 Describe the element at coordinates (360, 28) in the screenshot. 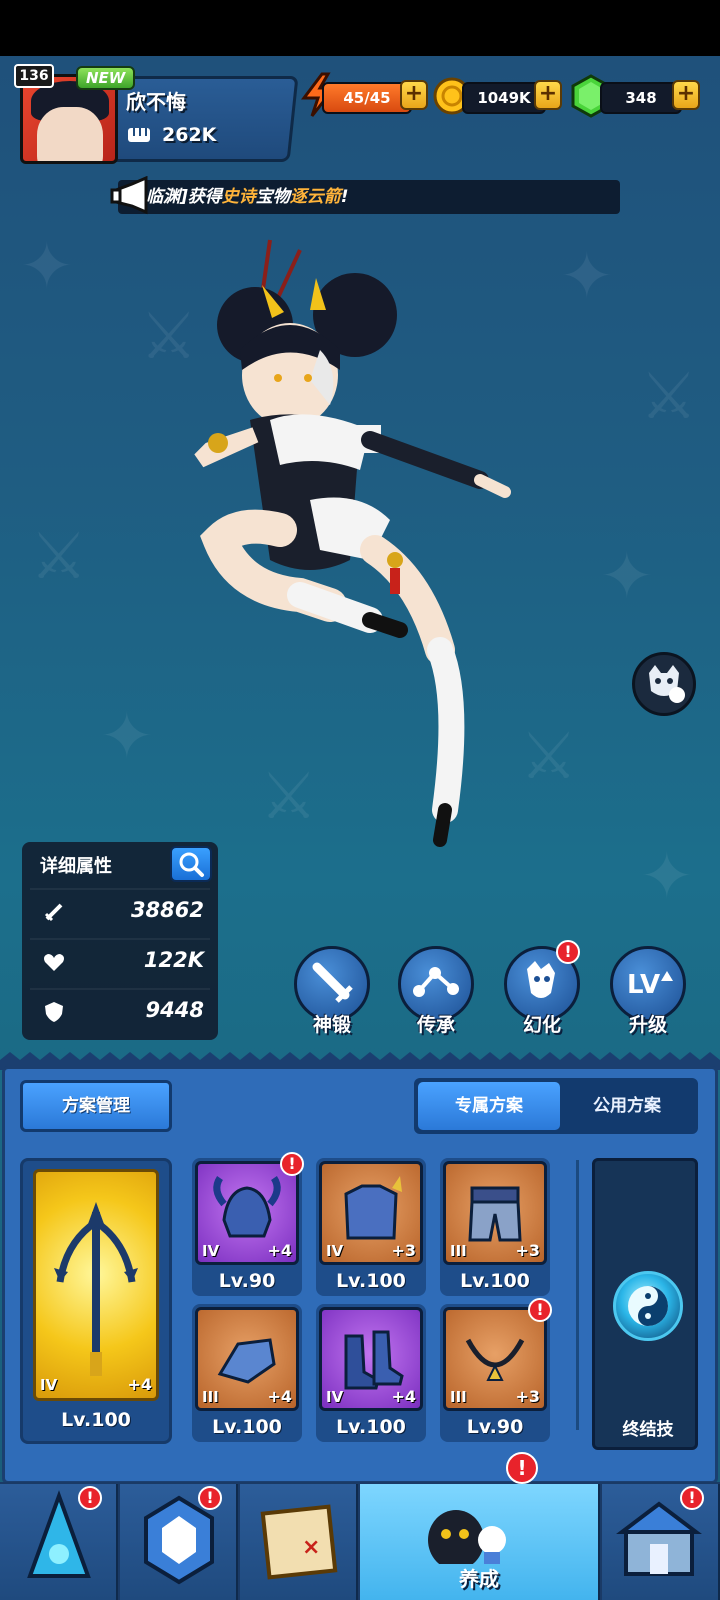

I see `status-bar` at that location.